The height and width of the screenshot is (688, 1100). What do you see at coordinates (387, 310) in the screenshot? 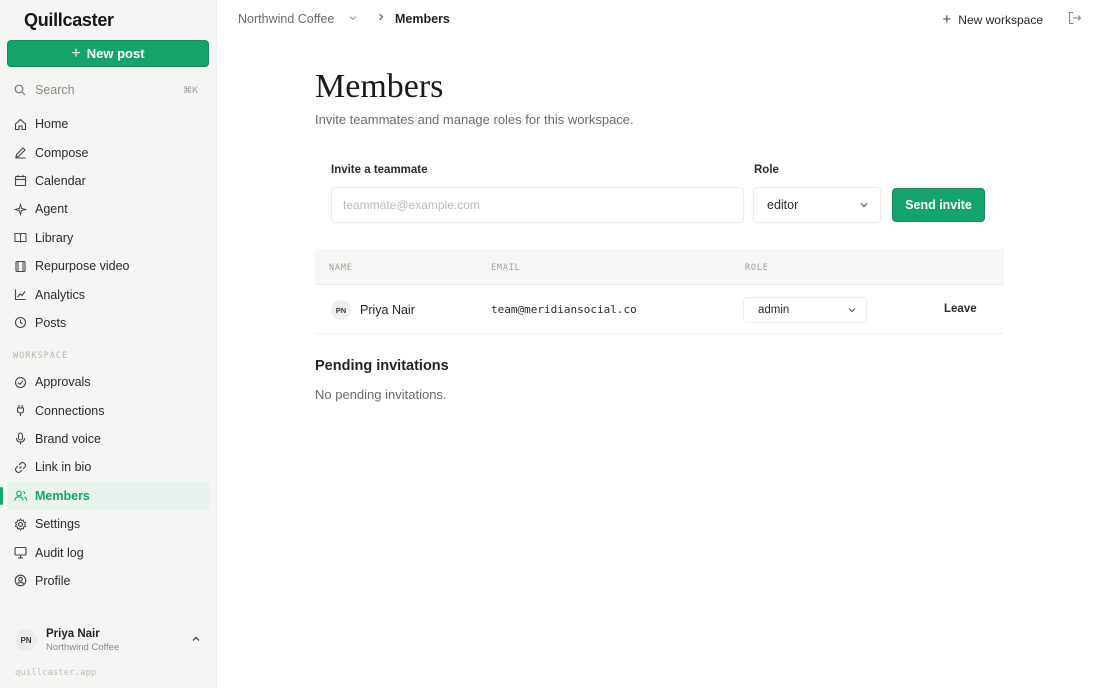
I see `member-name: Priya Nair` at bounding box center [387, 310].